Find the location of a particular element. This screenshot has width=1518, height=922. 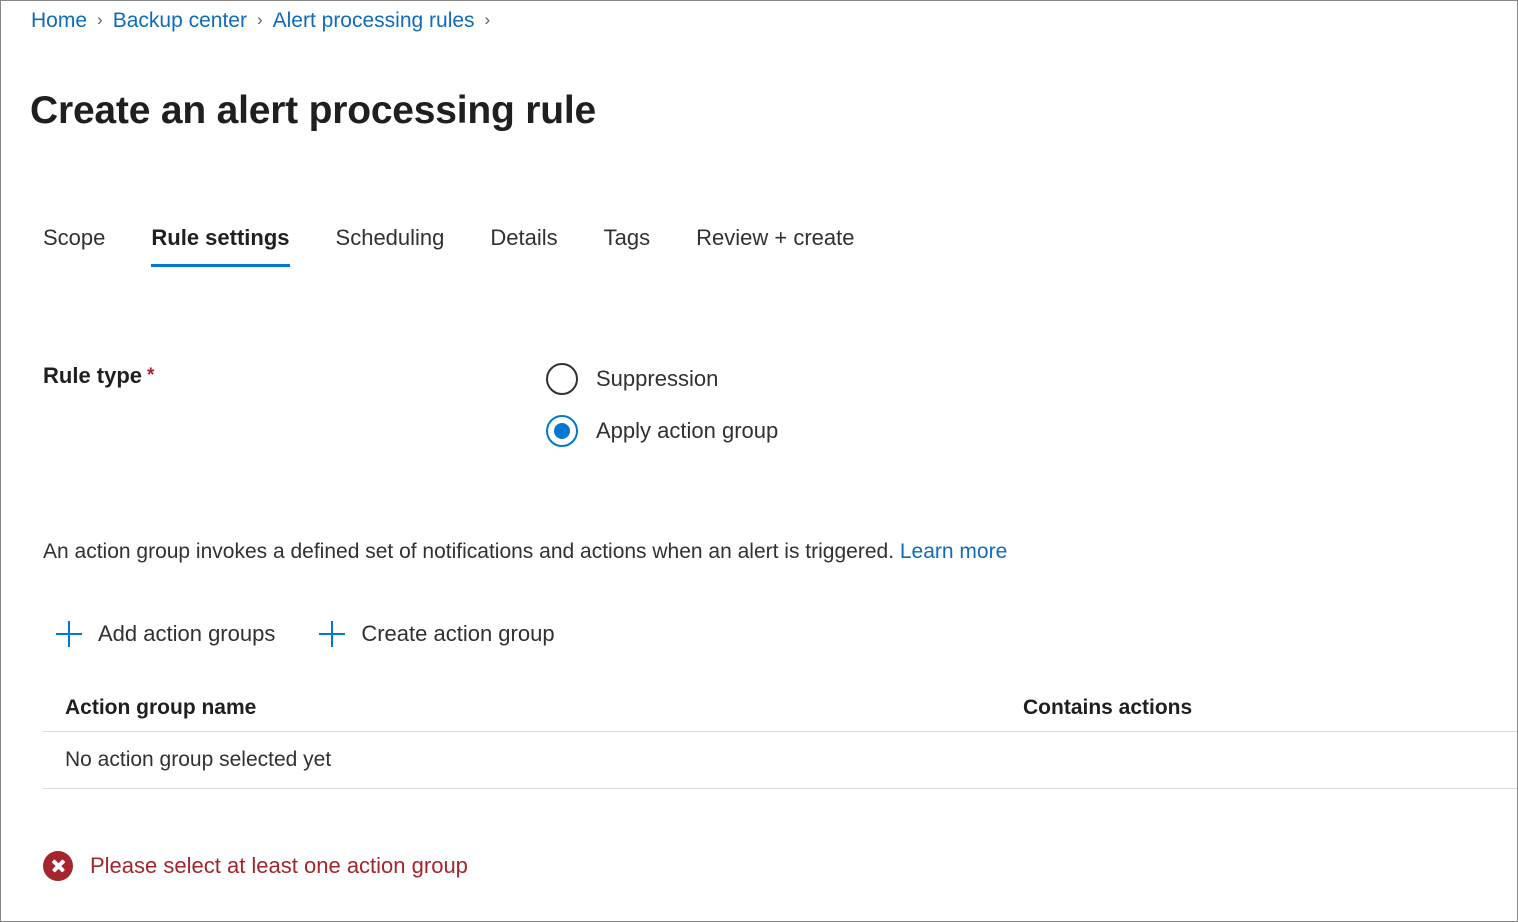

rule-type-label-text: Rule type is located at coordinates (93, 375).